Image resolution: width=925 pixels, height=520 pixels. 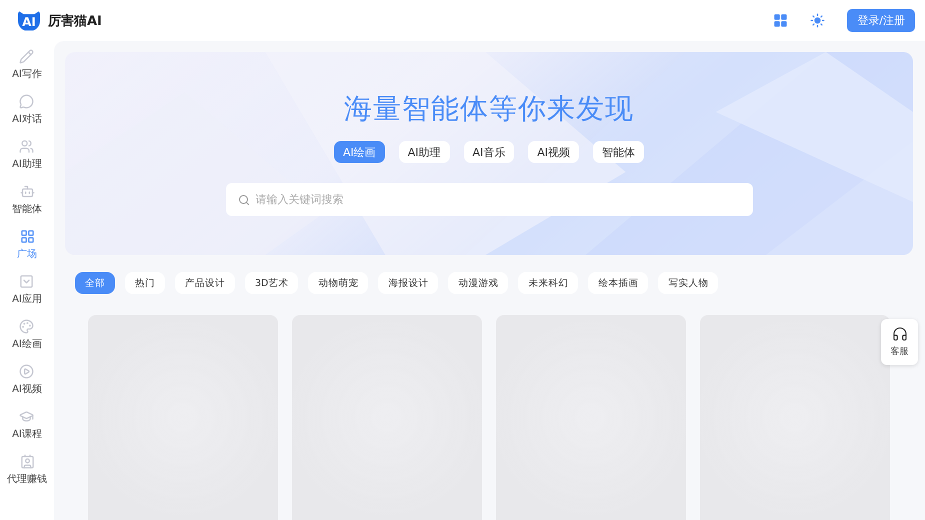 I want to click on sidebar-item: 智能体, so click(x=27, y=203).